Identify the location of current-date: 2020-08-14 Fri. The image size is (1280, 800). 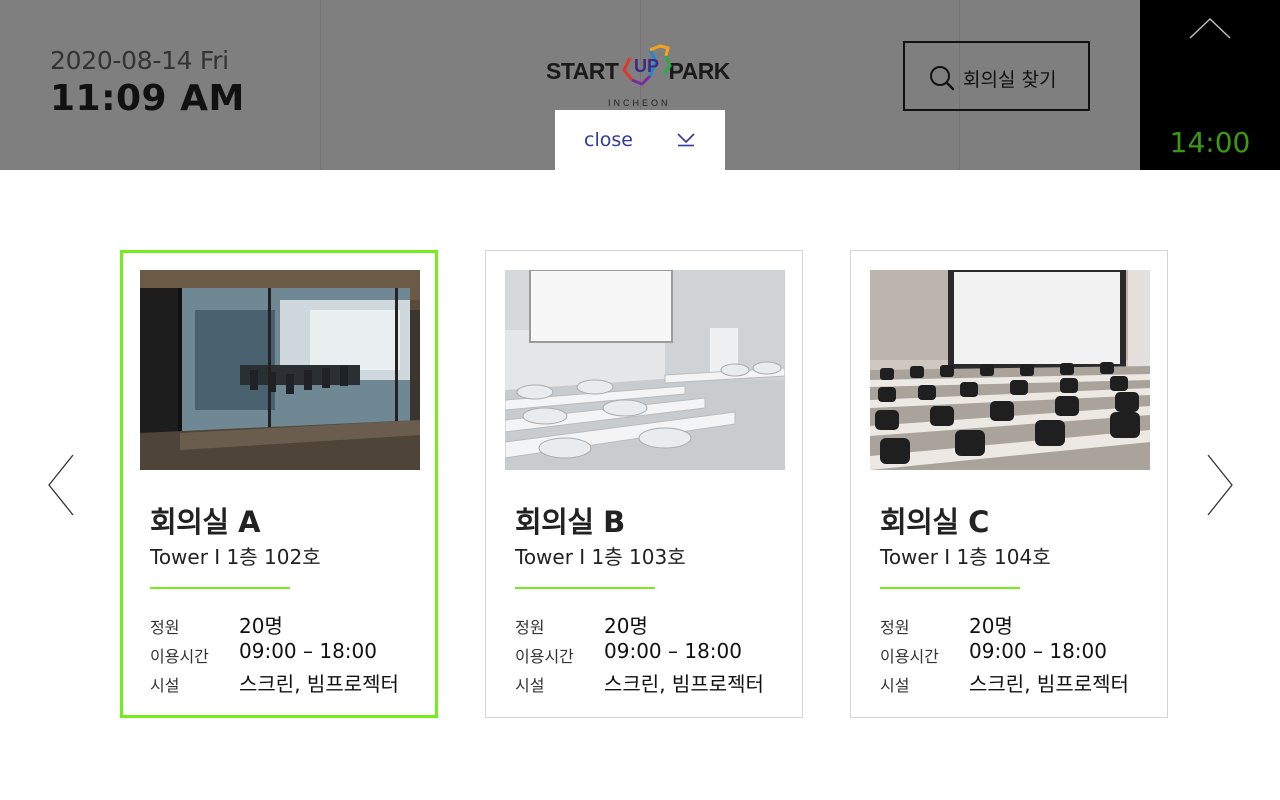
(139, 60).